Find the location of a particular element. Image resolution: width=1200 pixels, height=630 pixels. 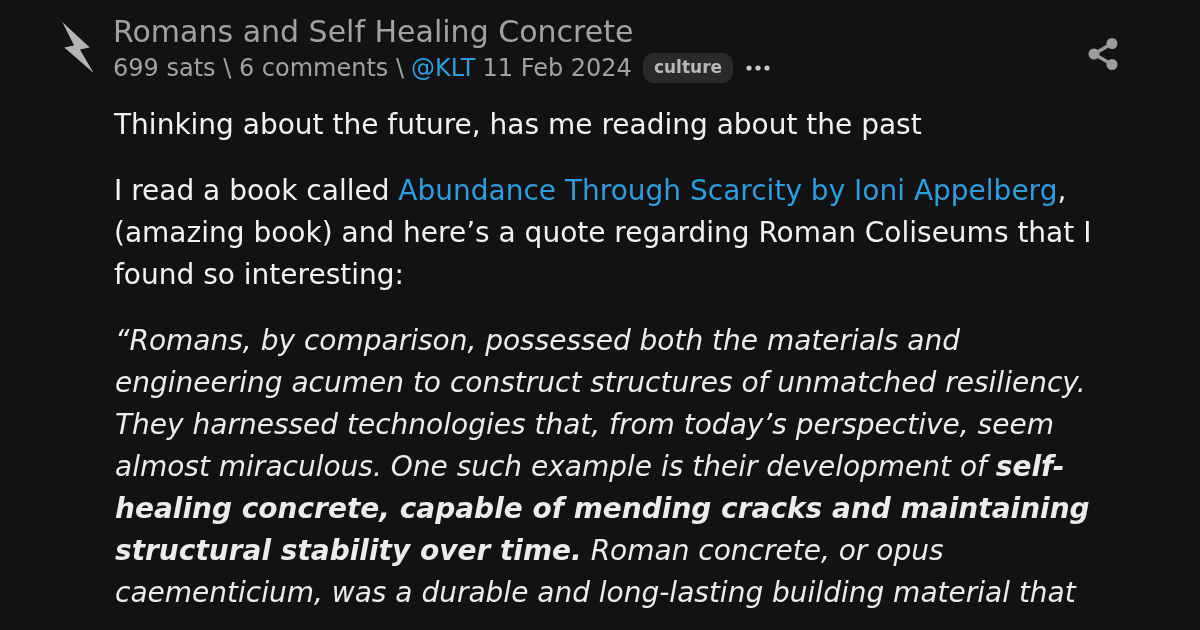

lightning-bolt-icon is located at coordinates (77, 47).